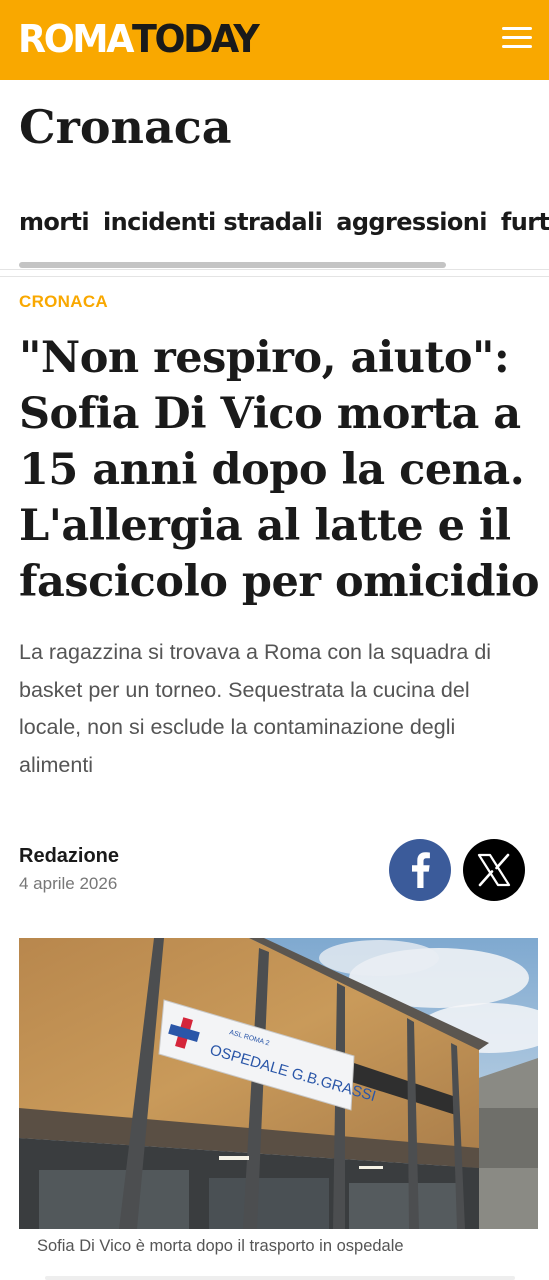 The image size is (549, 1280). Describe the element at coordinates (525, 222) in the screenshot. I see `tag-furti: furti` at that location.